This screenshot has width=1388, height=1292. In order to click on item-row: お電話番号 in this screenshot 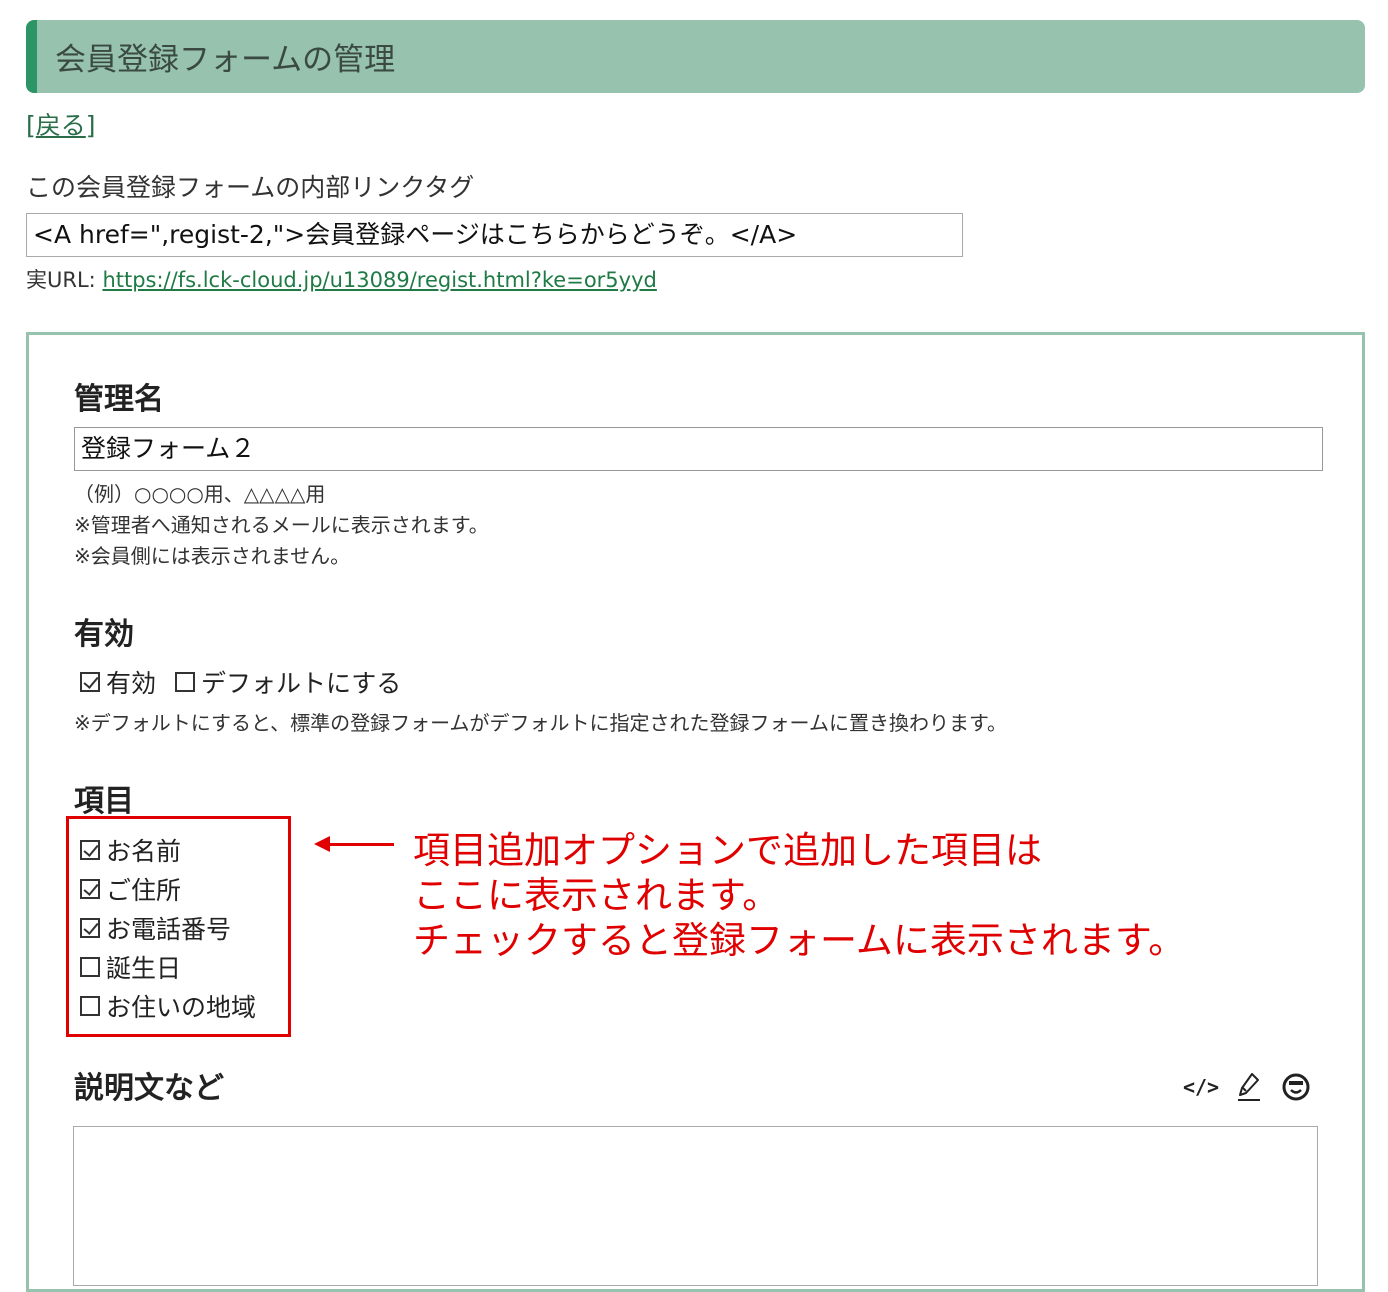, I will do `click(155, 928)`.